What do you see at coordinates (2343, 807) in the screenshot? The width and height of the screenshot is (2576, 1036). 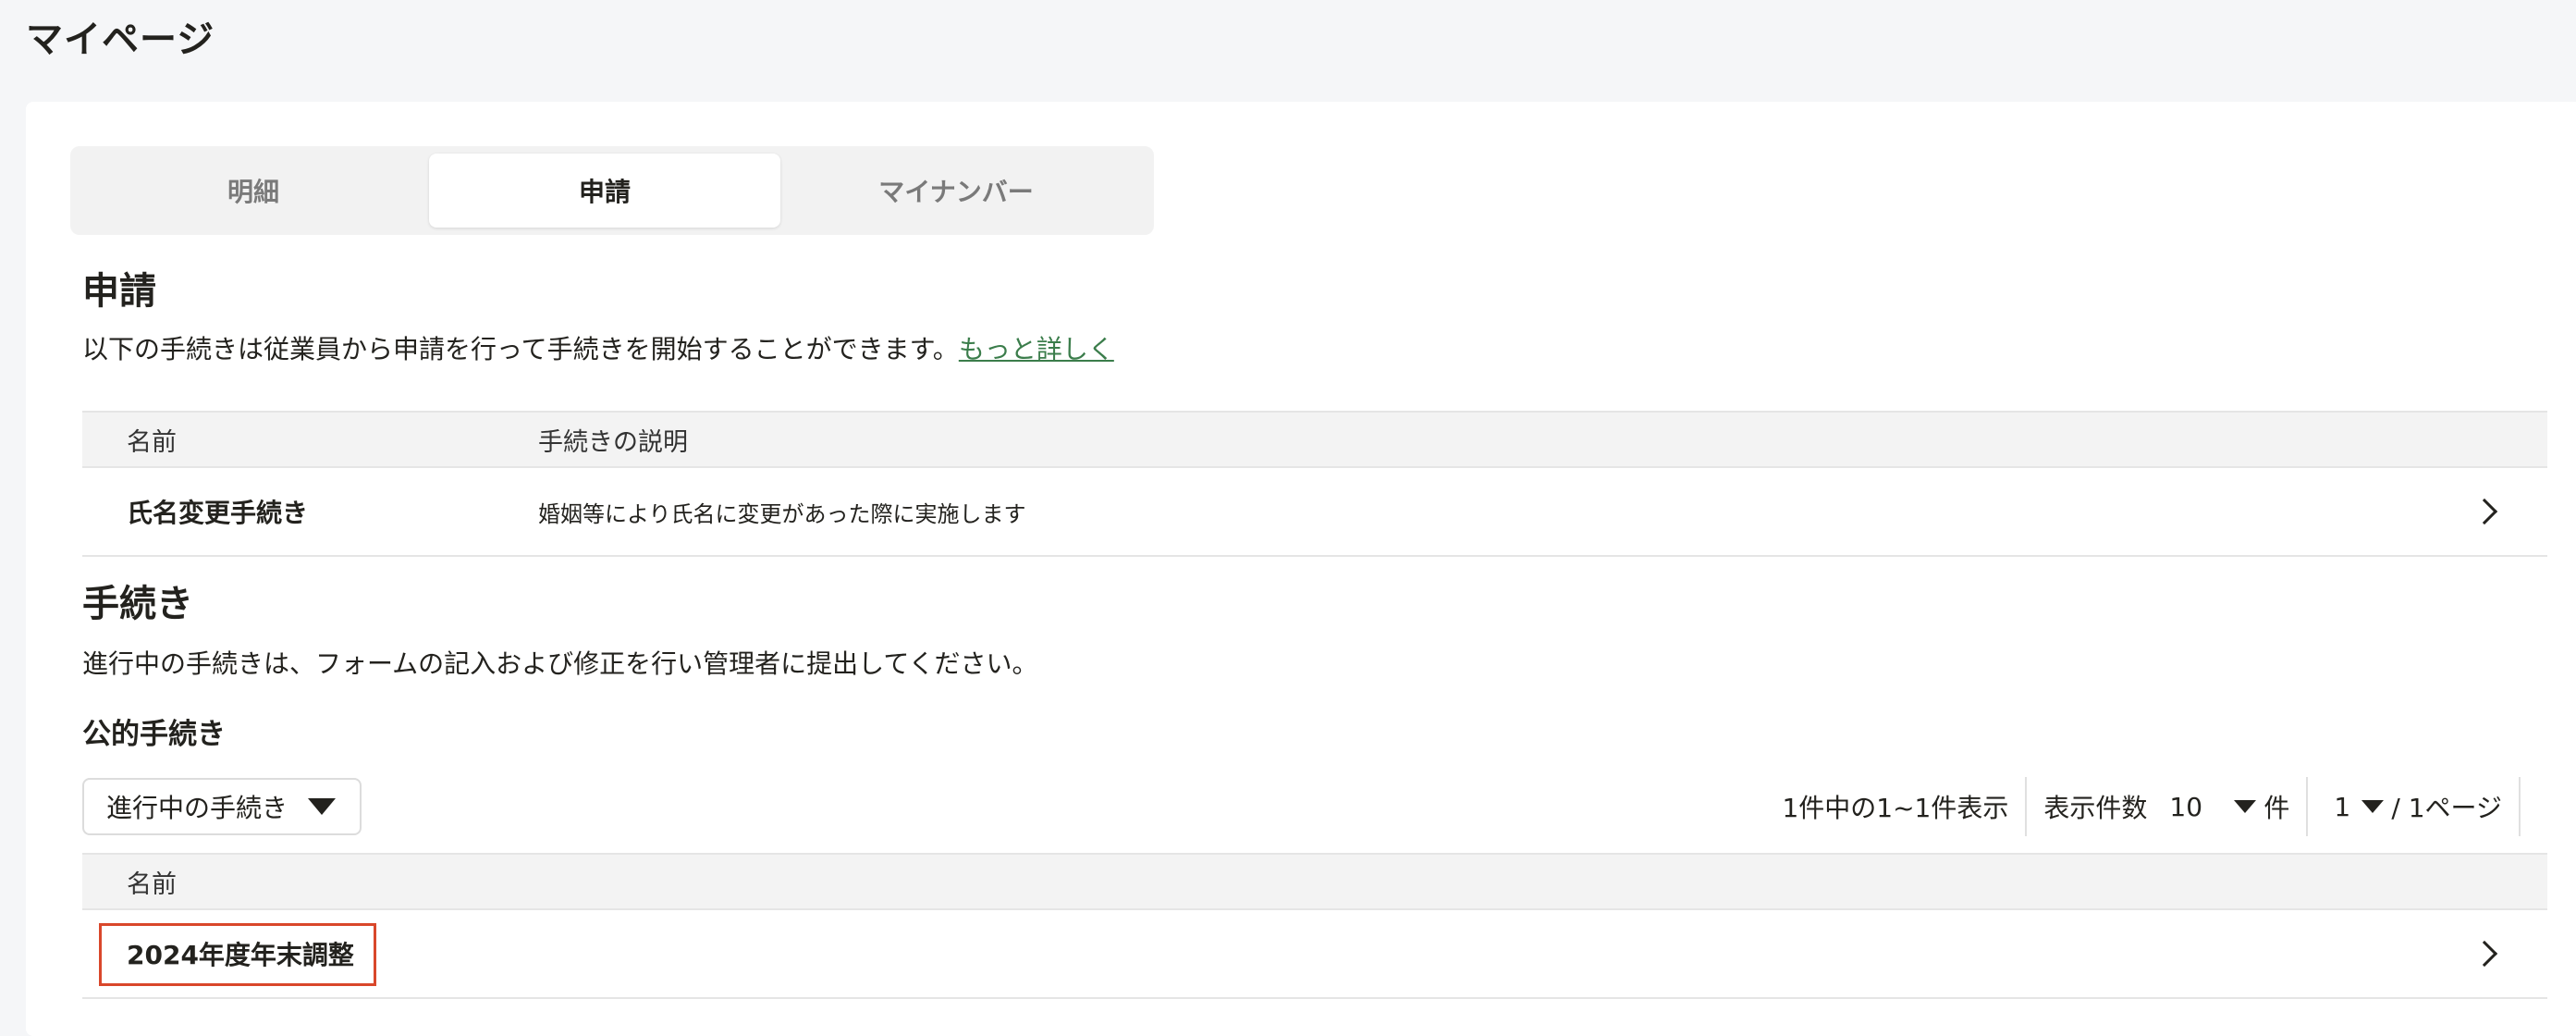 I see `page-select: 1` at bounding box center [2343, 807].